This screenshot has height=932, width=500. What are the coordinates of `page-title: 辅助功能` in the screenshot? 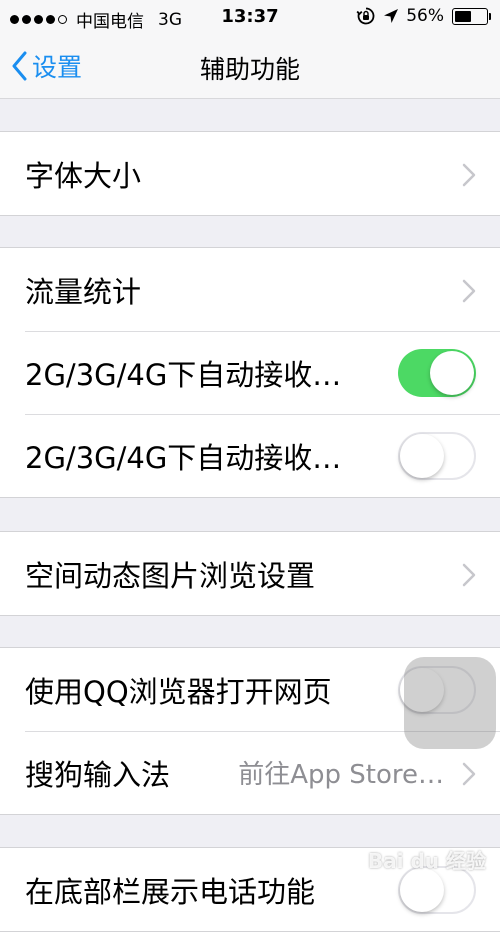 It's located at (249, 69).